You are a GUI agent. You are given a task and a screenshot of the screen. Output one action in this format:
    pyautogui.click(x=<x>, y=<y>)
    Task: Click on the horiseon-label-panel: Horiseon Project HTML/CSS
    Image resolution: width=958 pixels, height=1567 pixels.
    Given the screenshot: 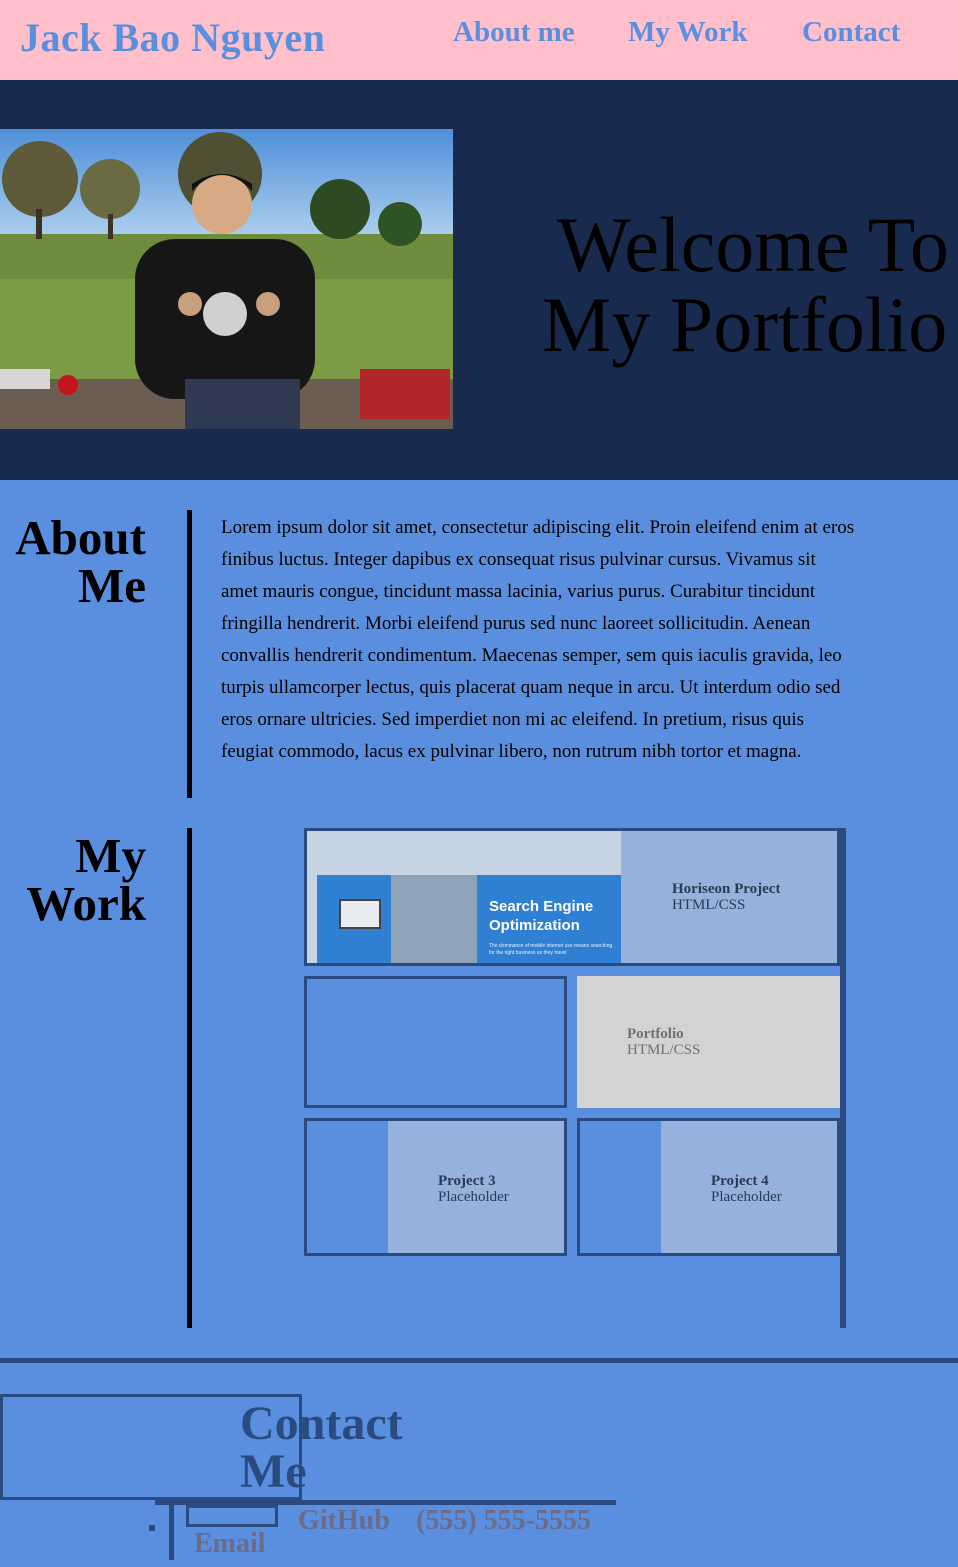 What is the action you would take?
    pyautogui.click(x=729, y=897)
    